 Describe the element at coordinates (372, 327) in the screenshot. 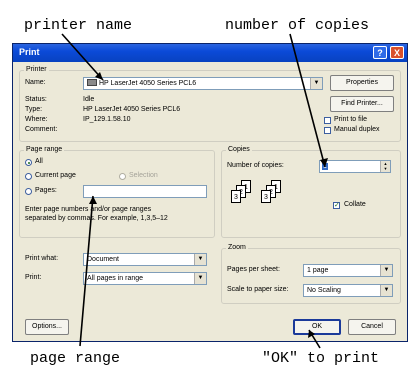

I see `cancel-button: Cancel` at that location.